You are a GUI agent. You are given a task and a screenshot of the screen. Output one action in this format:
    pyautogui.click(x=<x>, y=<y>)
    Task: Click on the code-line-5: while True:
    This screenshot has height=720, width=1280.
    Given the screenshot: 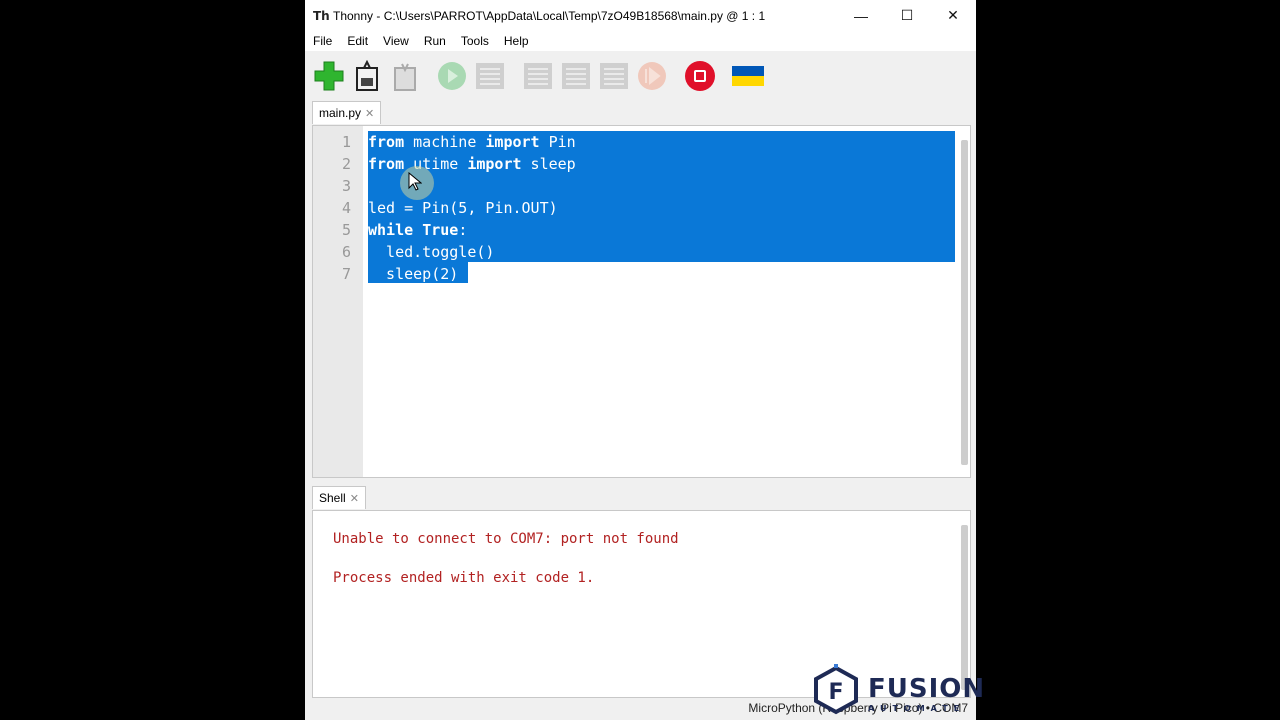 What is the action you would take?
    pyautogui.click(x=418, y=230)
    